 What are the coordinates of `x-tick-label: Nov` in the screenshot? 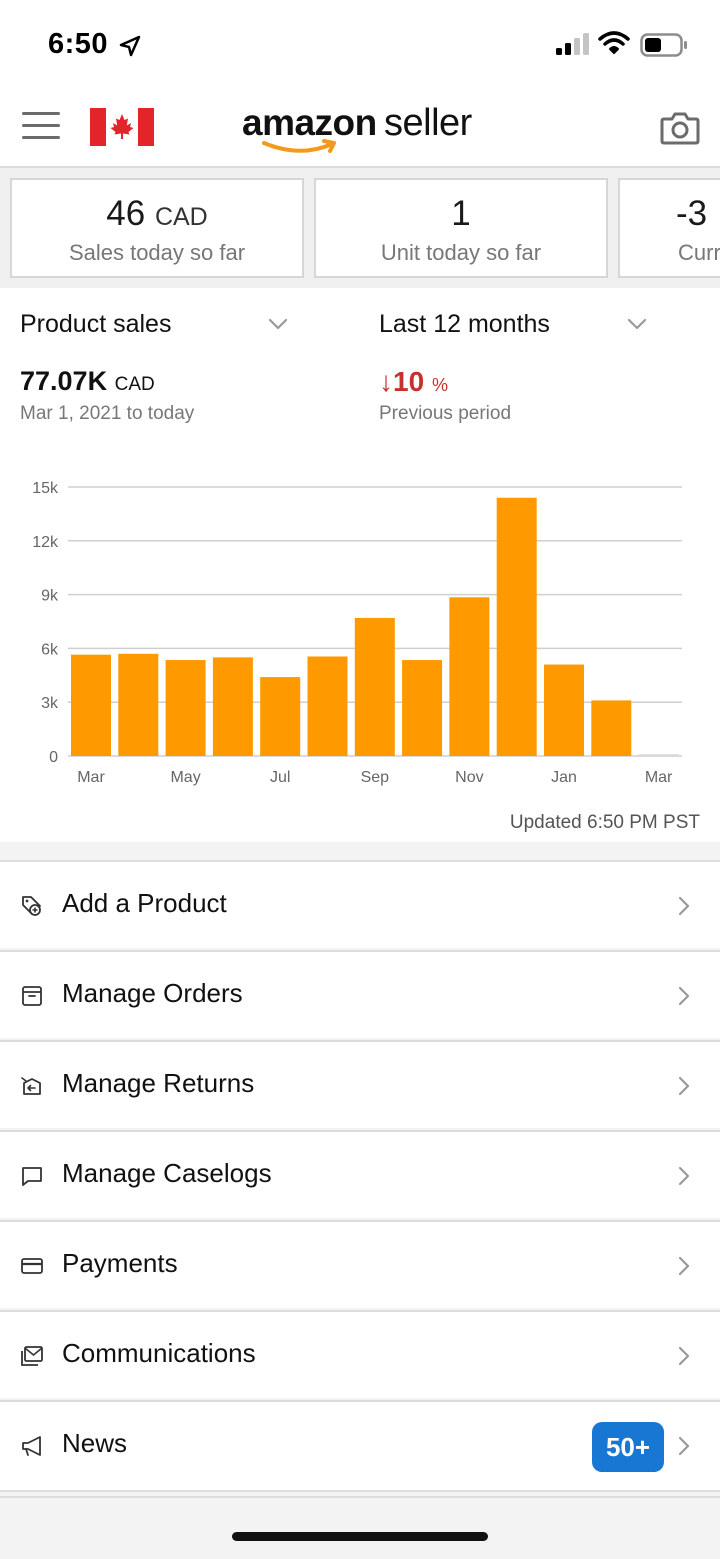 It's located at (469, 777).